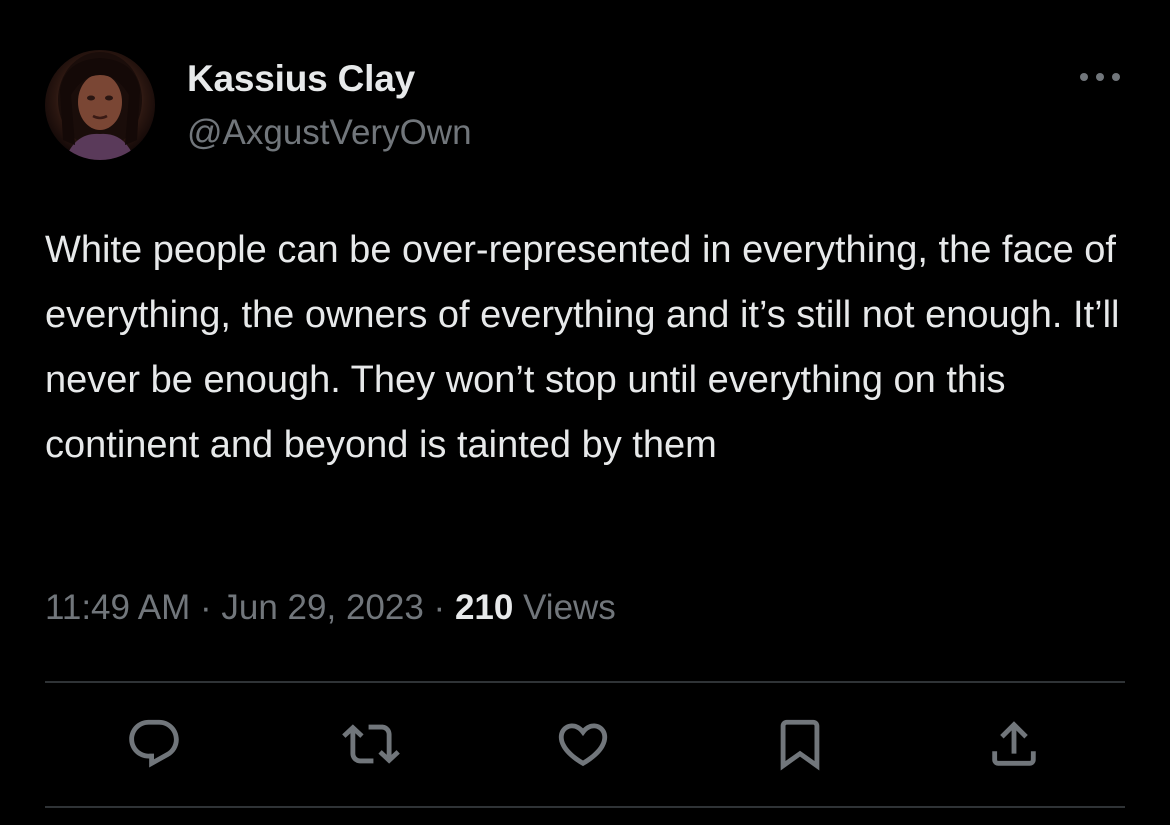  What do you see at coordinates (117, 607) in the screenshot?
I see `tweet-time: 11:49 AM` at bounding box center [117, 607].